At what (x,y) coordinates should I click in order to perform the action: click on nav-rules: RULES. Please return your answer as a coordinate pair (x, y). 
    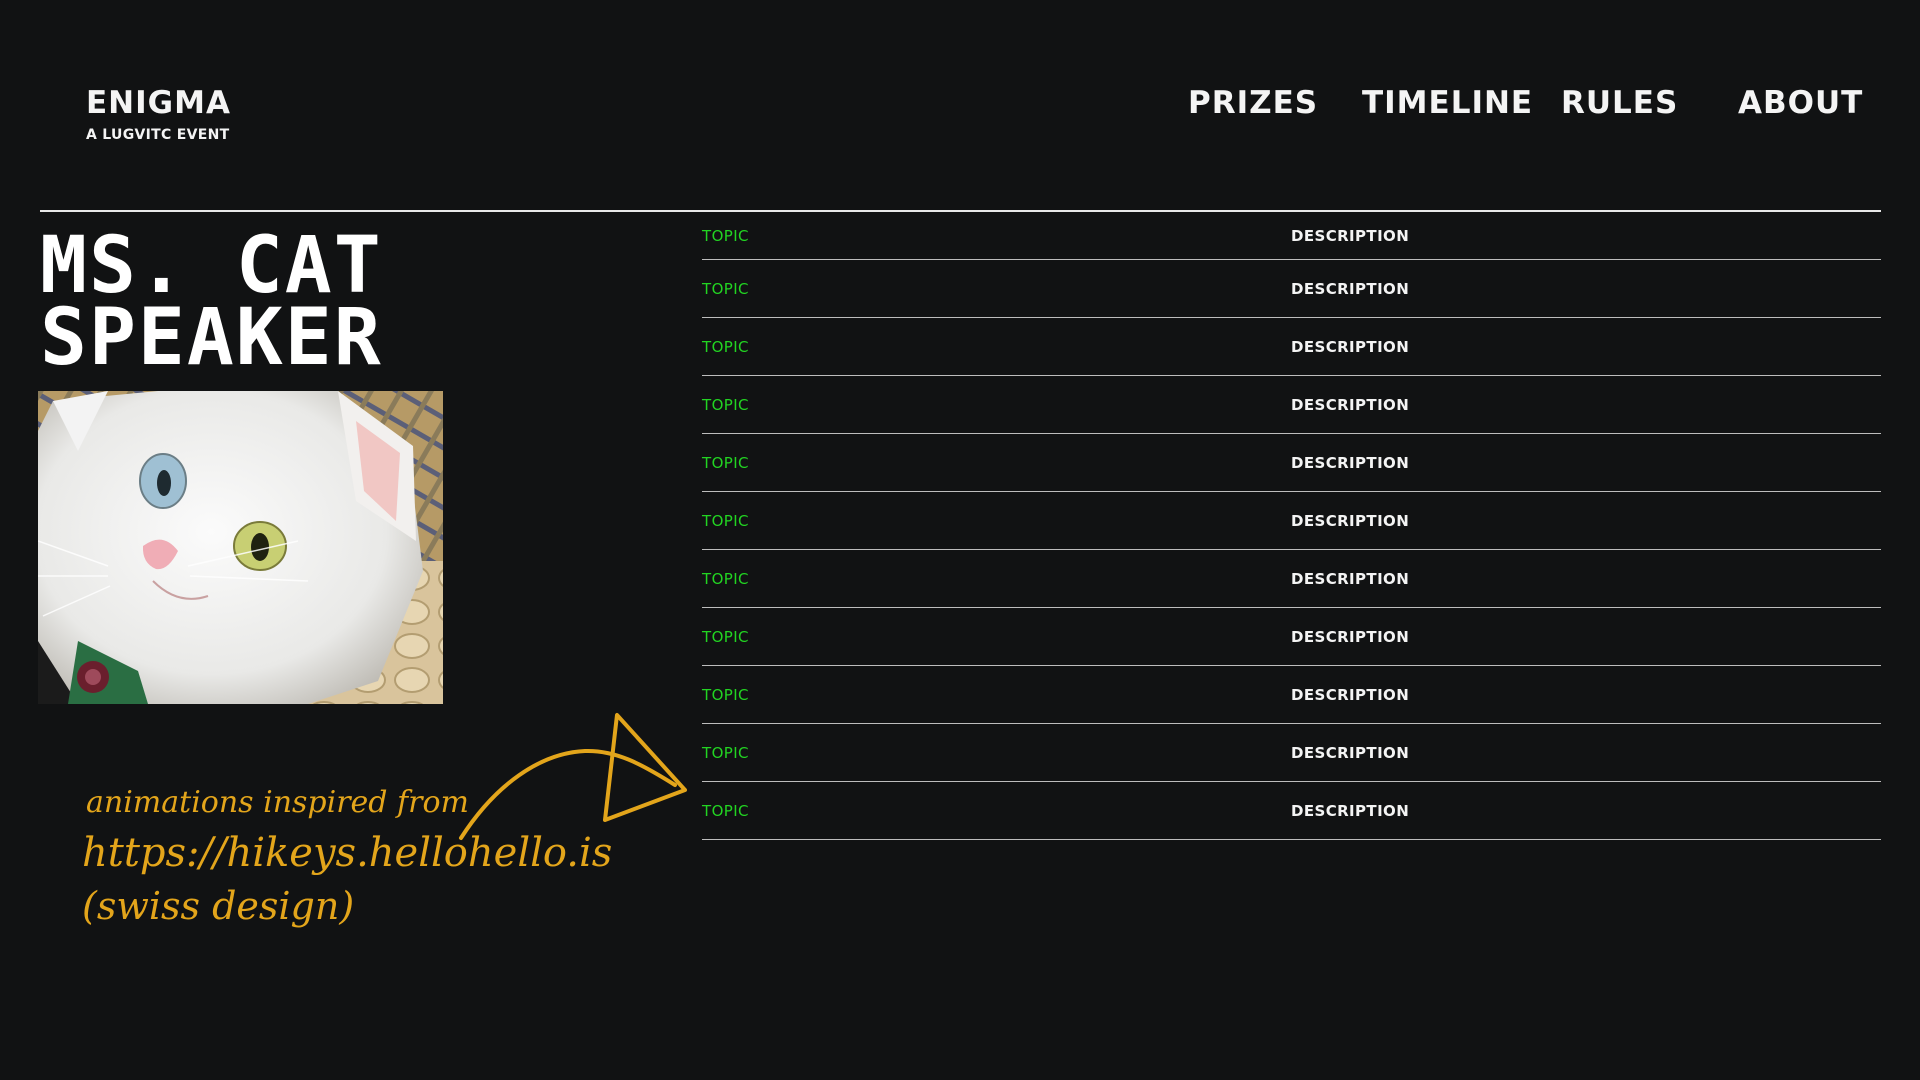
    Looking at the image, I should click on (1619, 103).